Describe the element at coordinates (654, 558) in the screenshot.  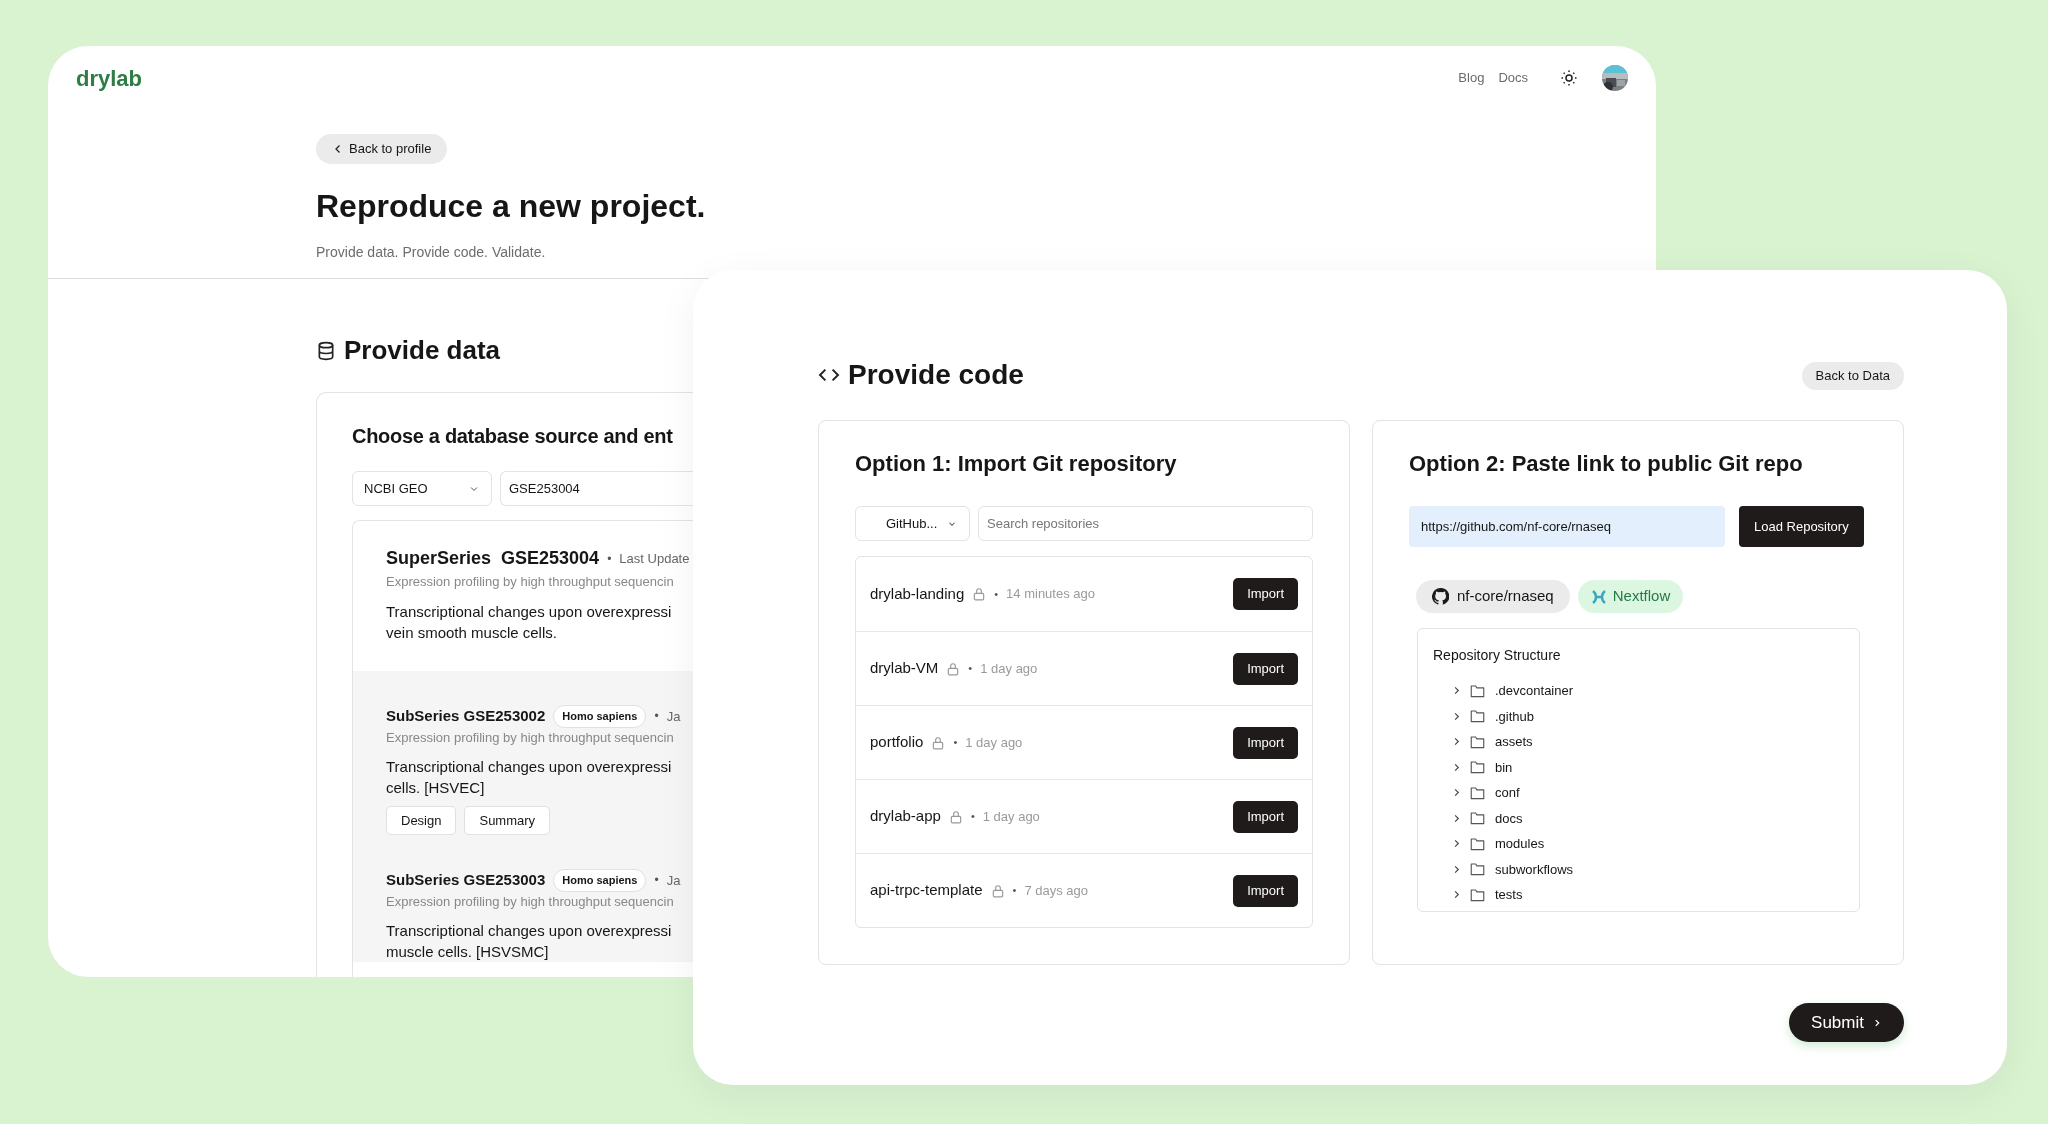
I see `series-date: Last Update` at that location.